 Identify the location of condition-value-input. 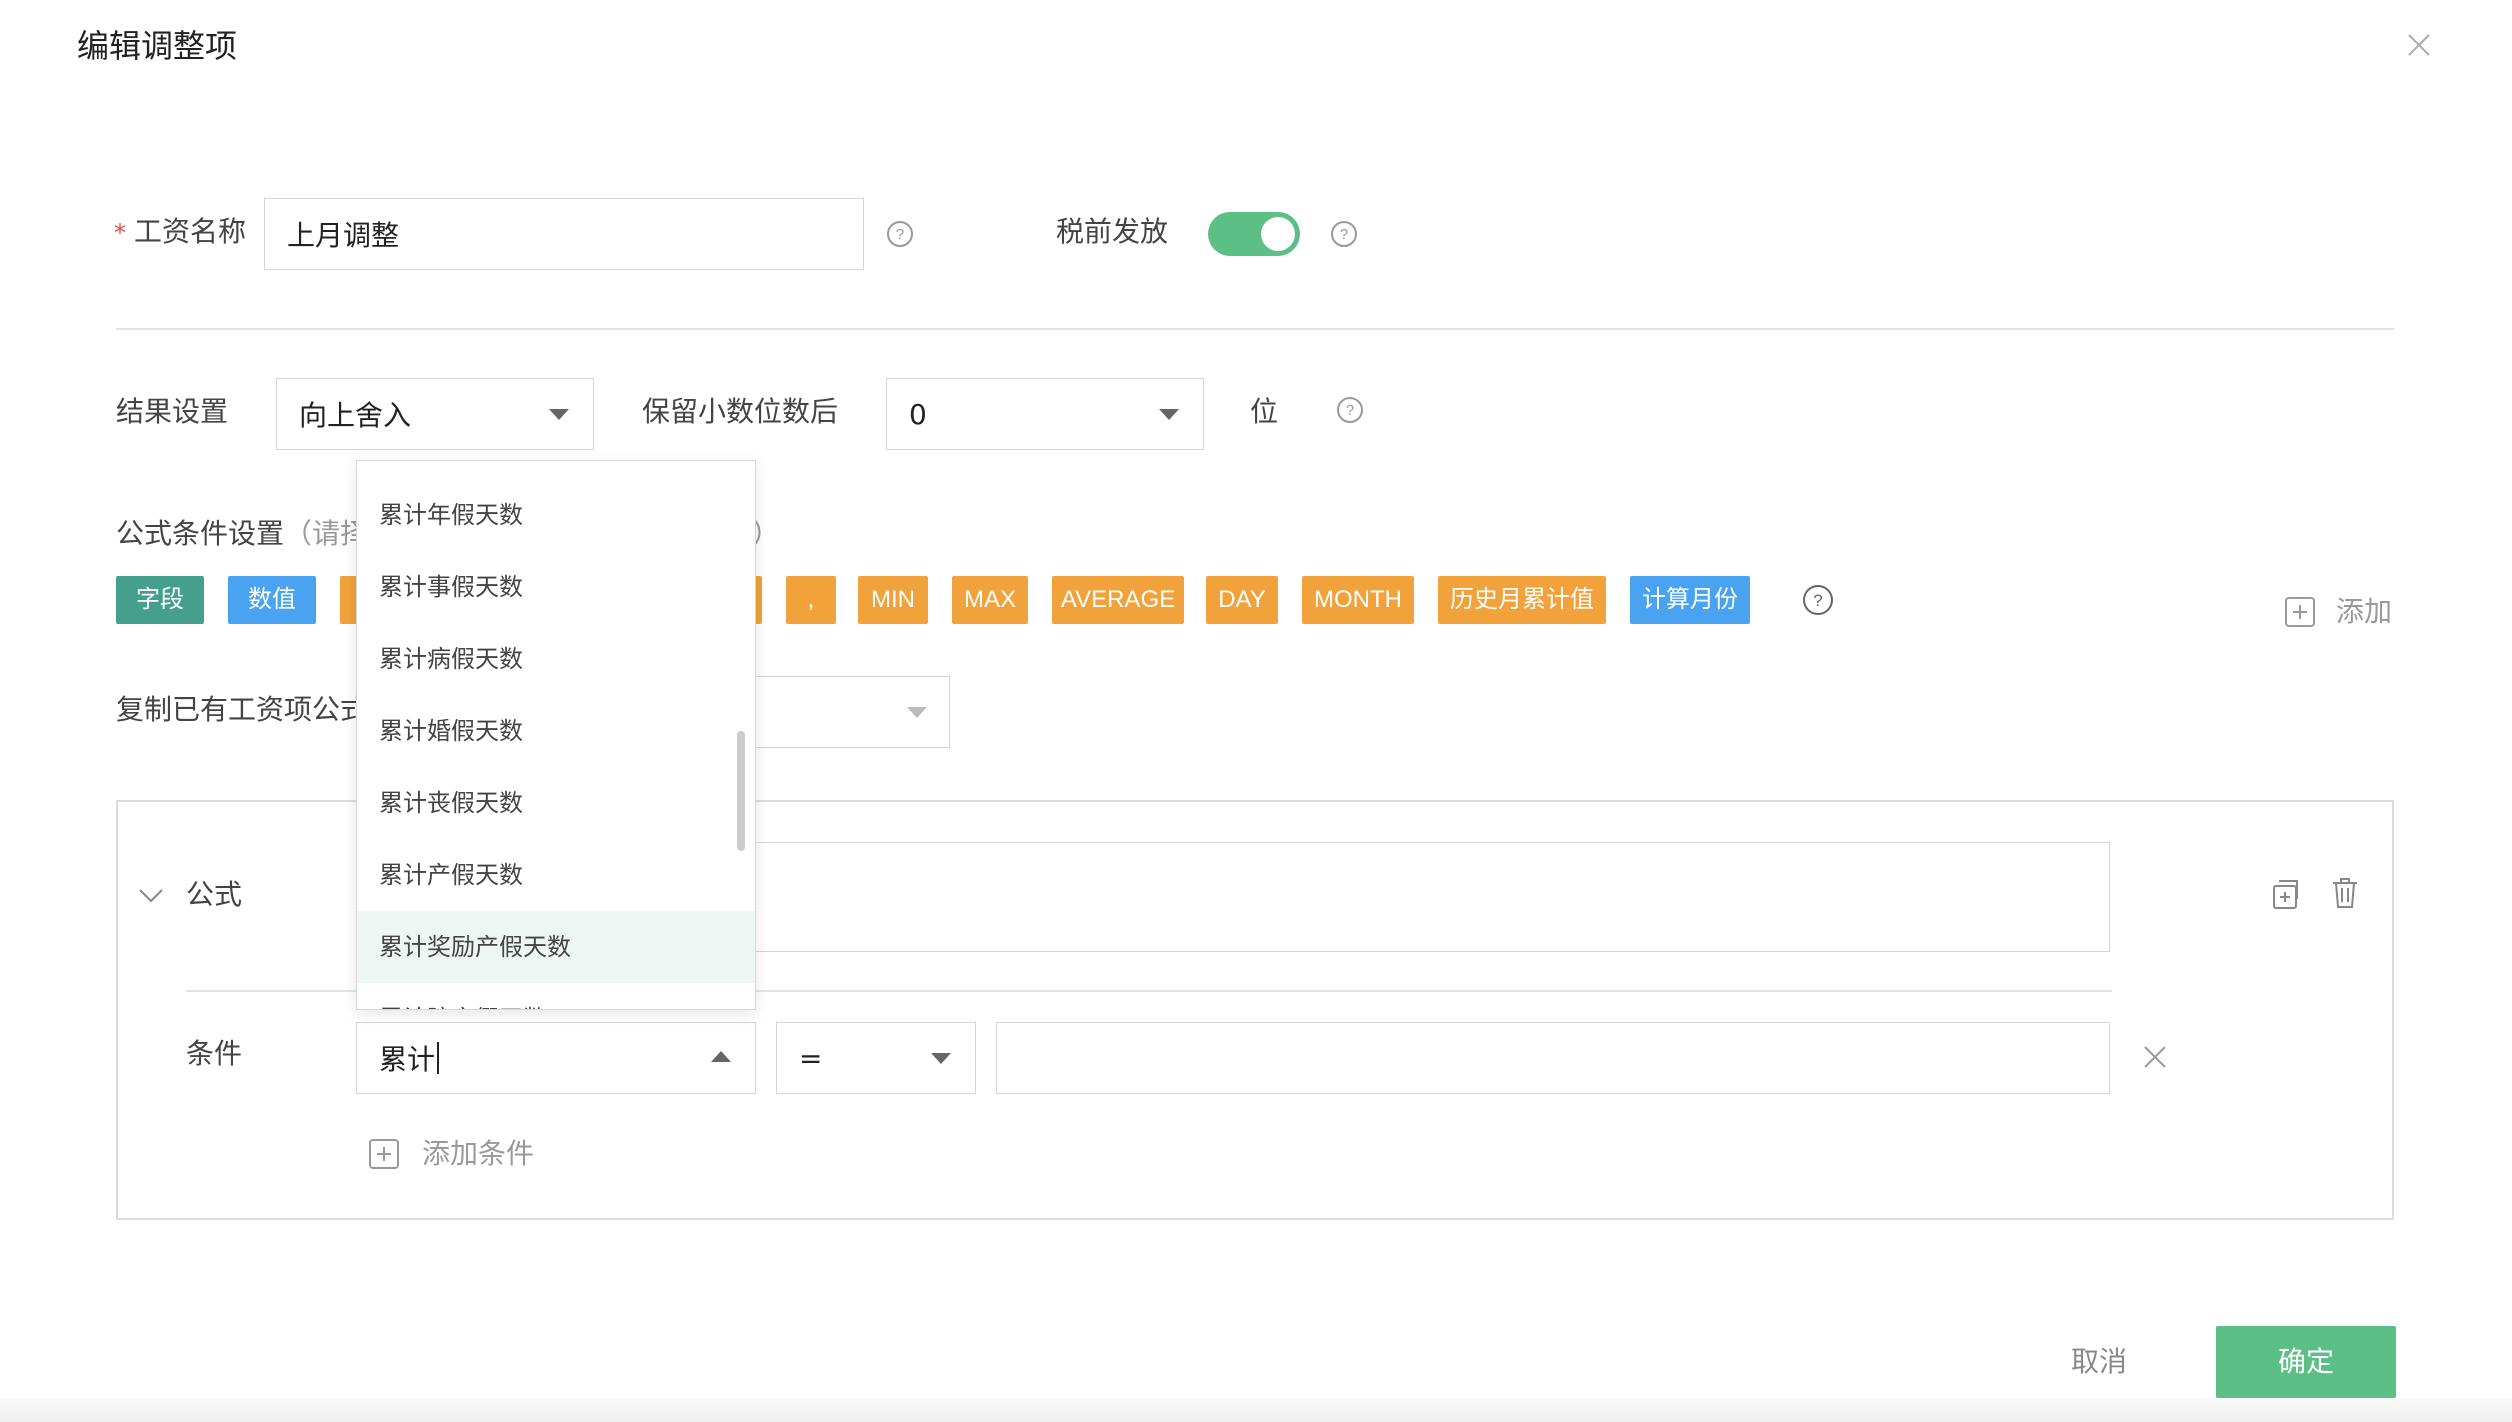
(1553, 1058).